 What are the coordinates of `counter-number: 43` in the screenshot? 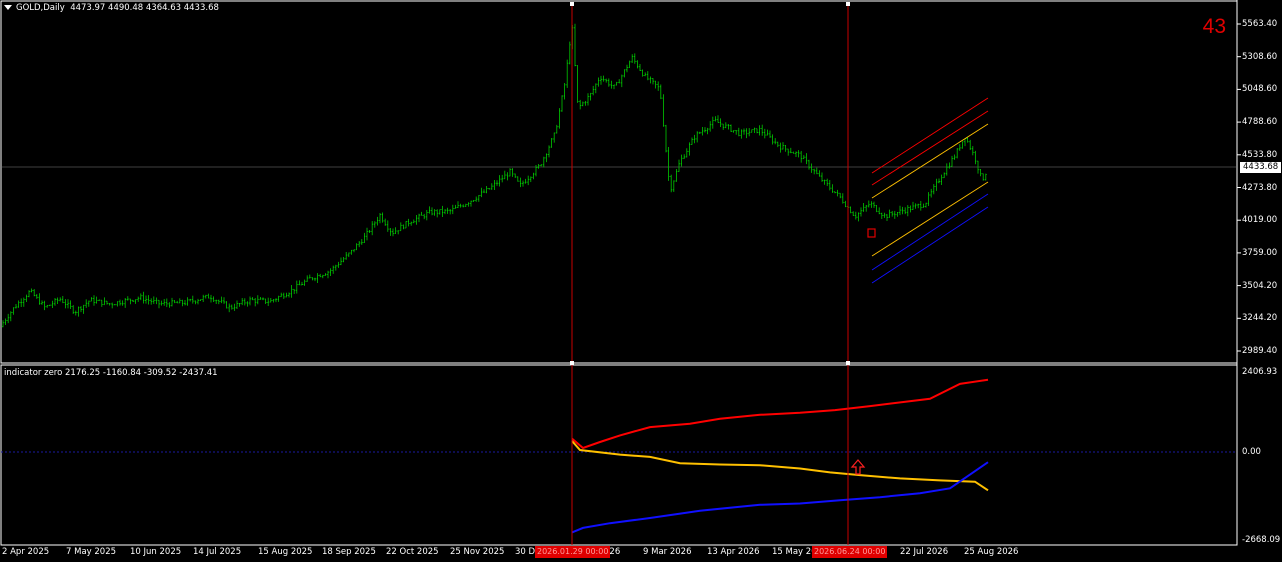 It's located at (1214, 26).